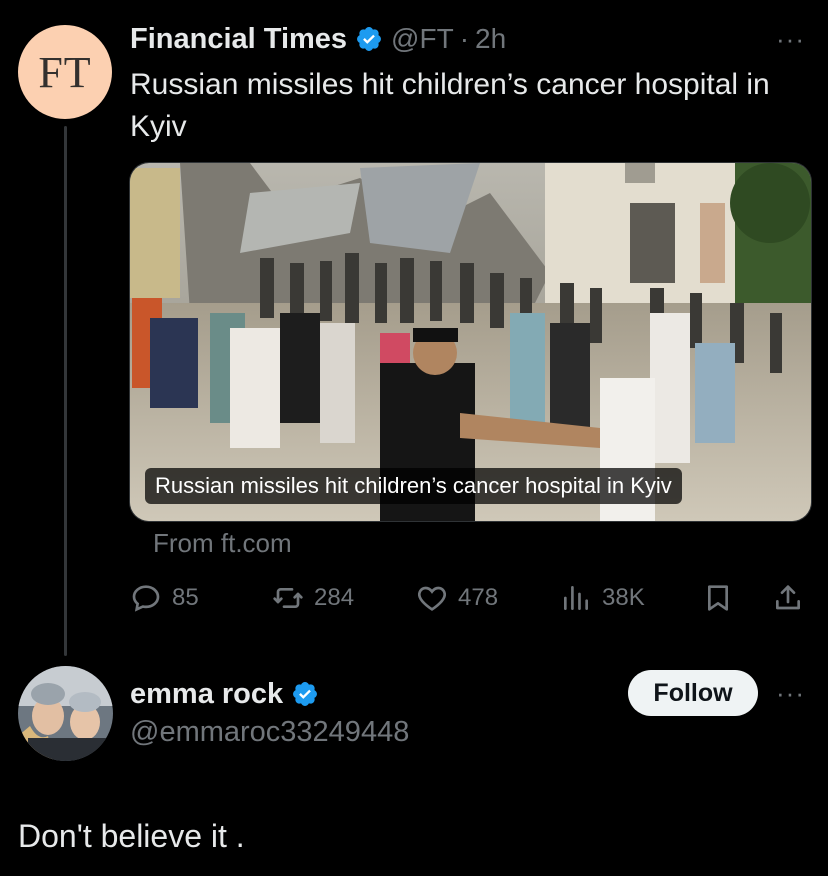 This screenshot has width=828, height=876. What do you see at coordinates (206, 694) in the screenshot?
I see `reply-display-name: emma rock` at bounding box center [206, 694].